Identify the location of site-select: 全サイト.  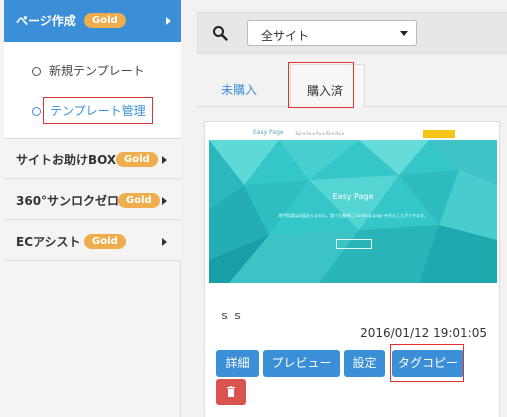
(332, 33).